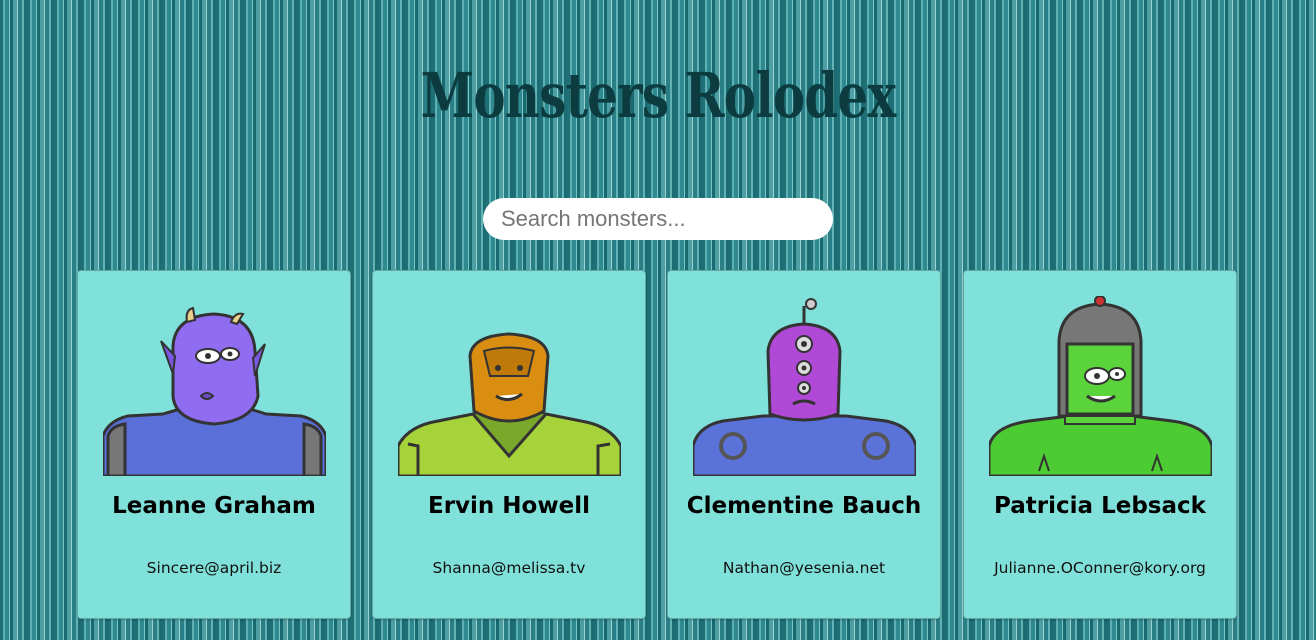 This screenshot has height=640, width=1316. I want to click on monster-name: Ervin Howell, so click(509, 506).